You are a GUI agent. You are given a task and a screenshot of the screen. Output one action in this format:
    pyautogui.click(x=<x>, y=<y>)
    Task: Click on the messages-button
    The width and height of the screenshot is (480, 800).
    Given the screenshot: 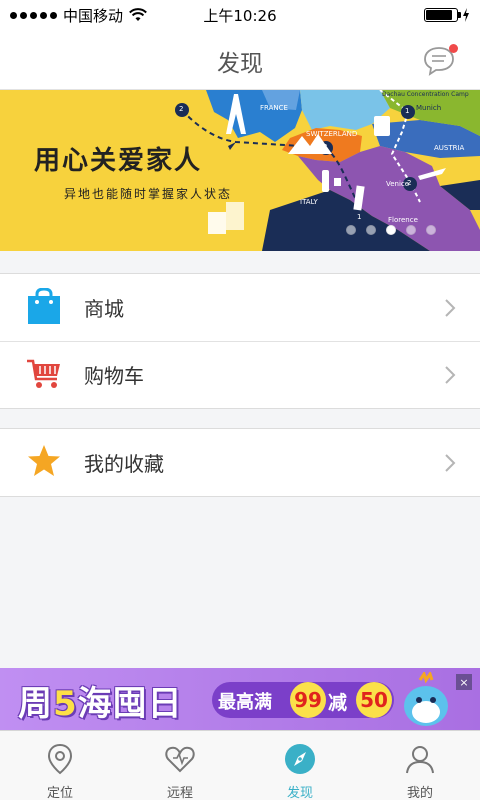 What is the action you would take?
    pyautogui.click(x=440, y=60)
    